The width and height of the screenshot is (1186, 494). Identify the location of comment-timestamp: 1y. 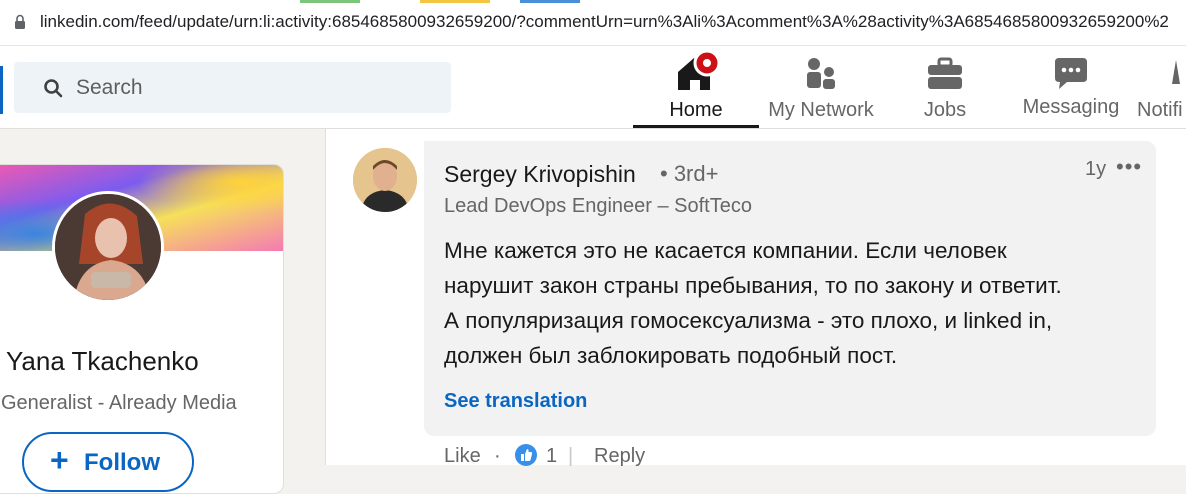
(1096, 169).